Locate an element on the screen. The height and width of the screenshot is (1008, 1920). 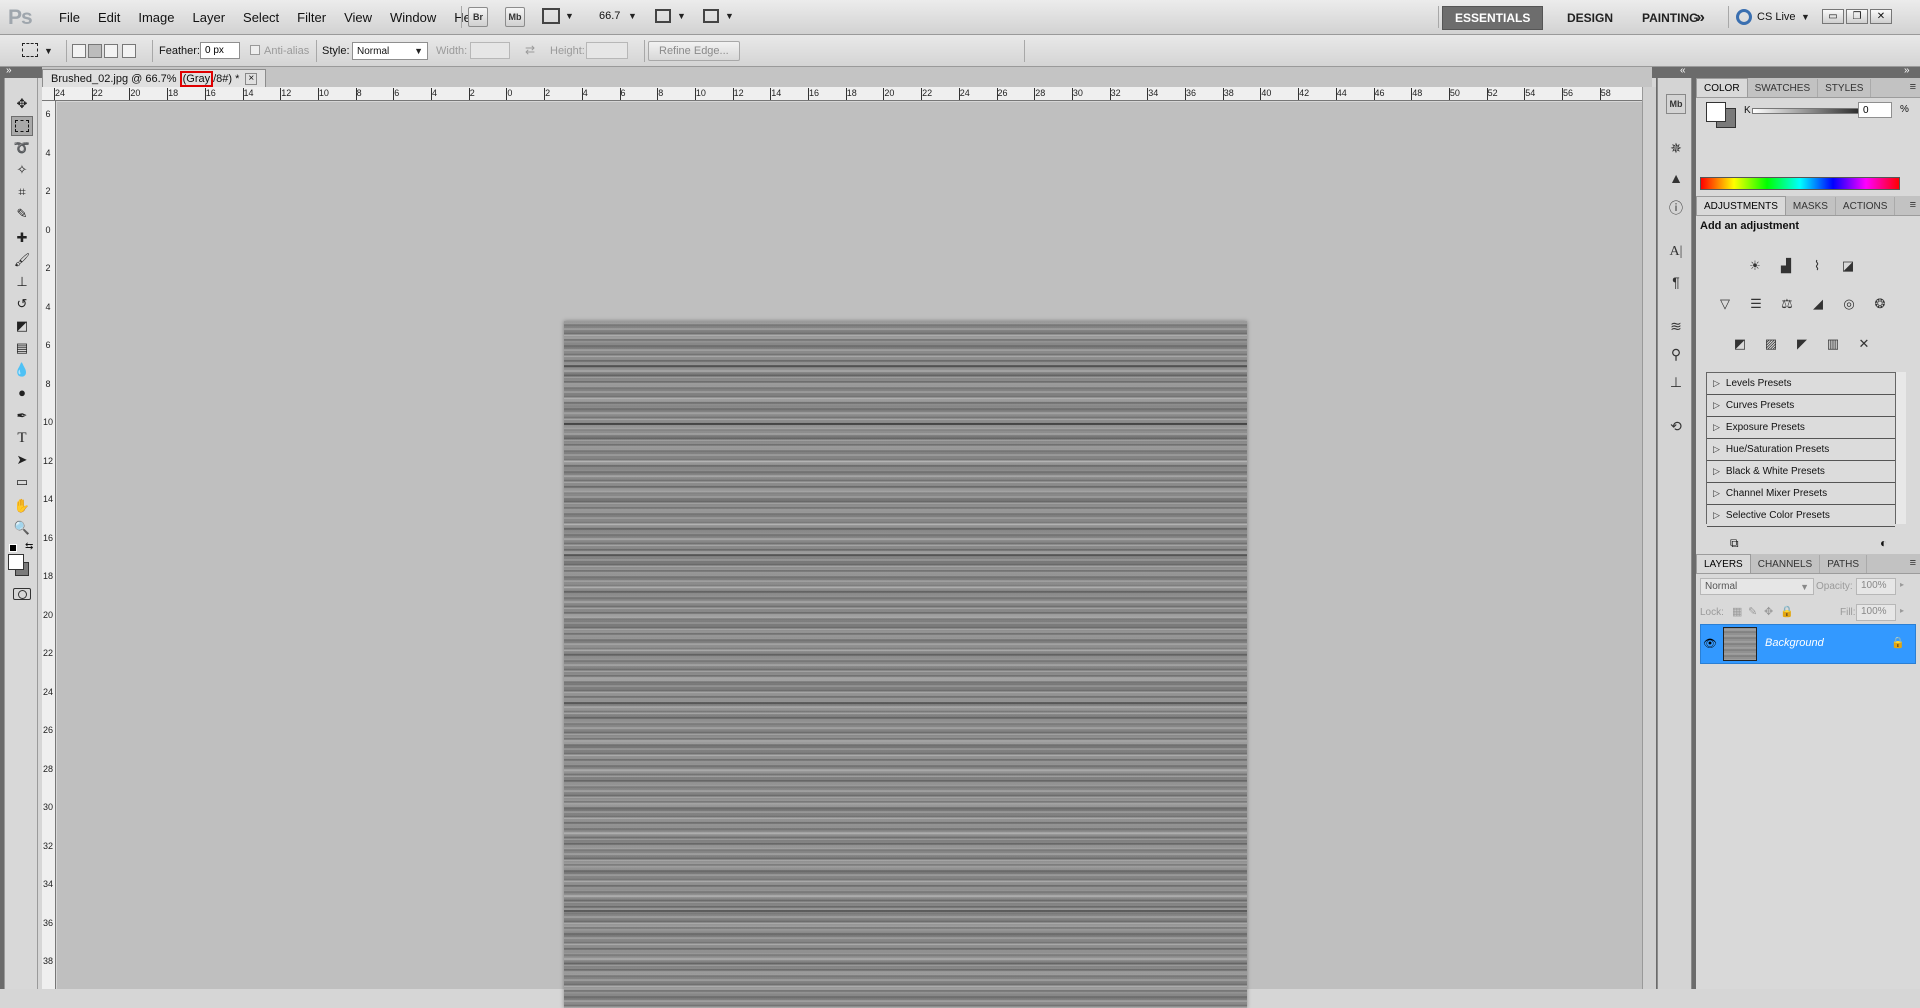
preset-channel-mixer: ▷ Channel Mixer Presets is located at coordinates (1801, 494).